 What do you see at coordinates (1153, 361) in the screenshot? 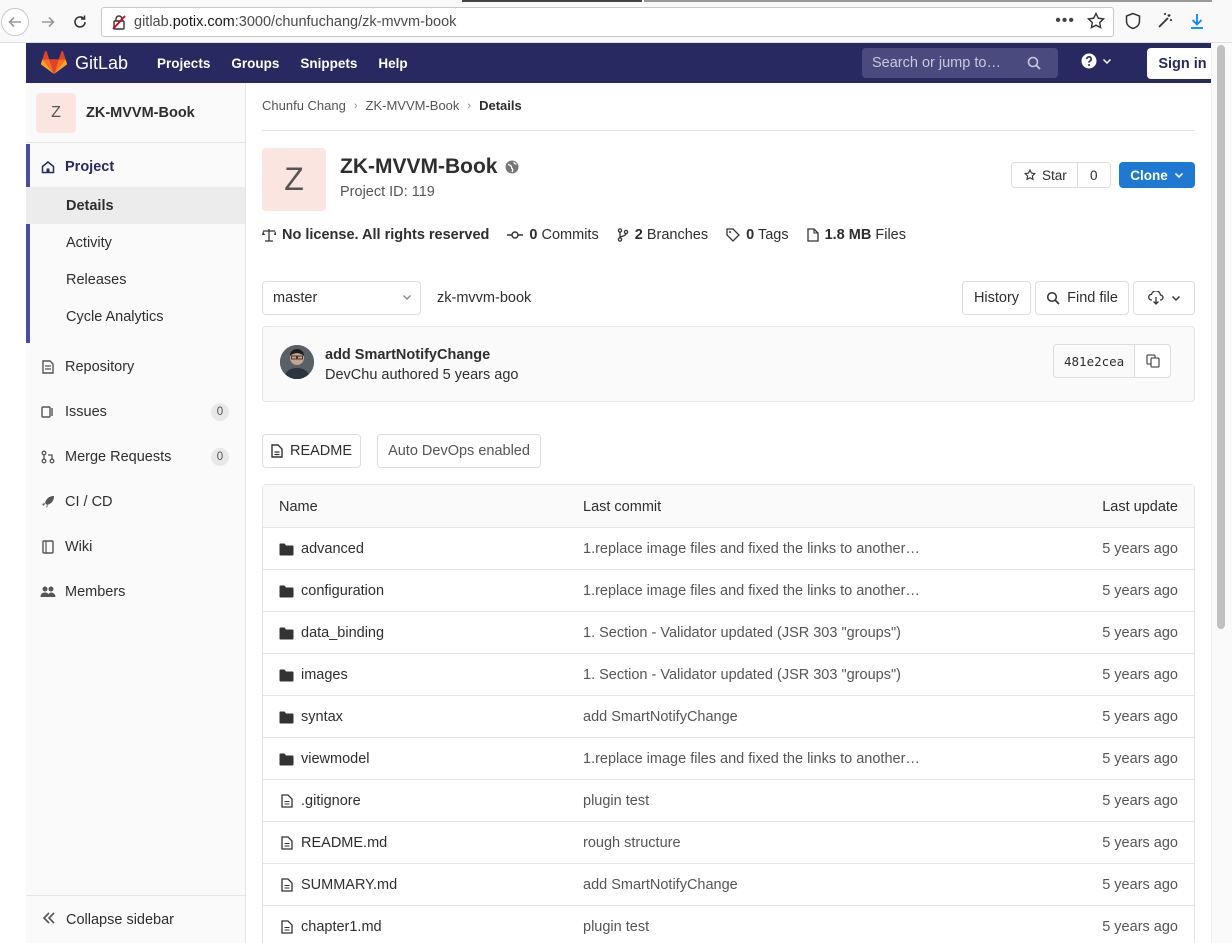
I see `copy-sha-button` at bounding box center [1153, 361].